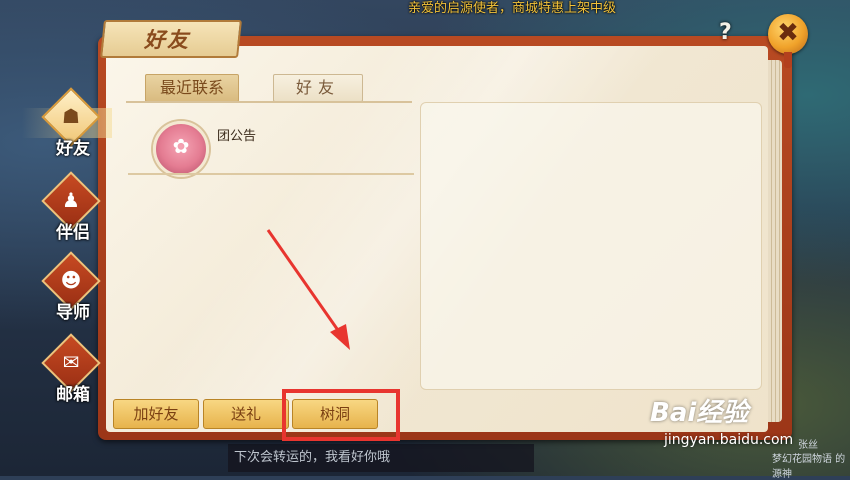 This screenshot has height=480, width=850. I want to click on gift-button: 送礼, so click(246, 414).